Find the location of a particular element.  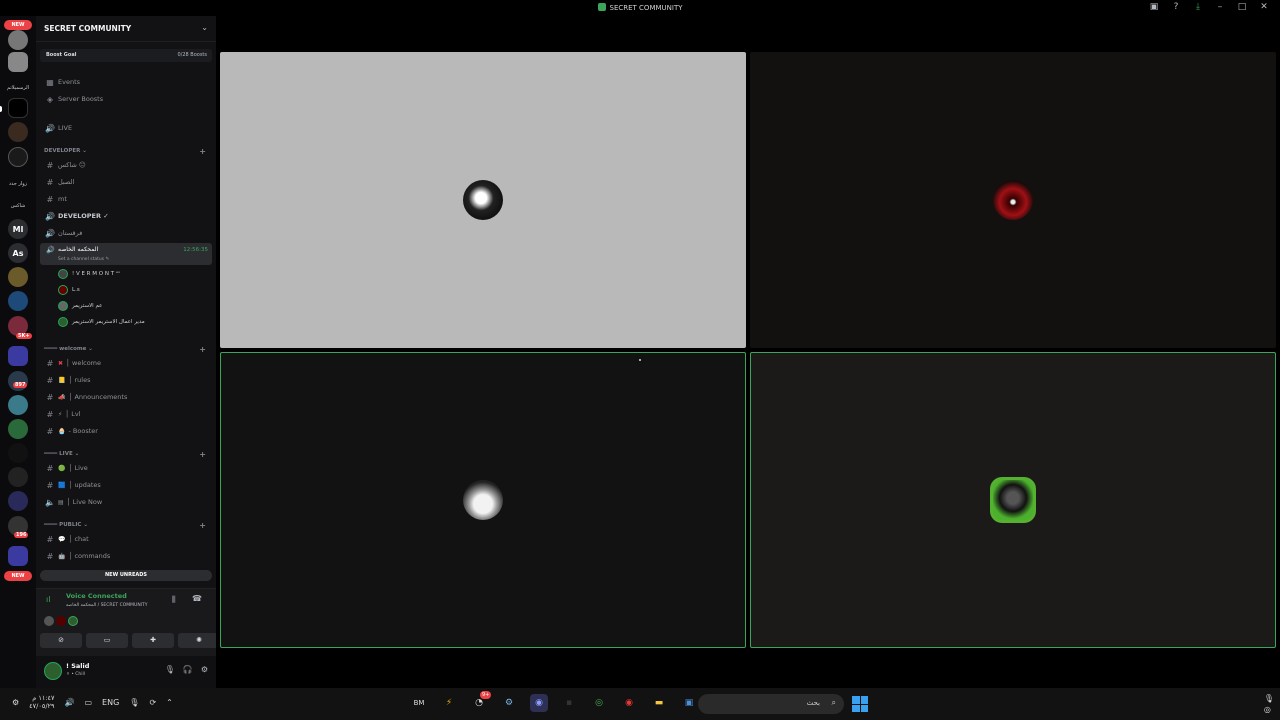

minimize-button: – is located at coordinates (1220, 7).